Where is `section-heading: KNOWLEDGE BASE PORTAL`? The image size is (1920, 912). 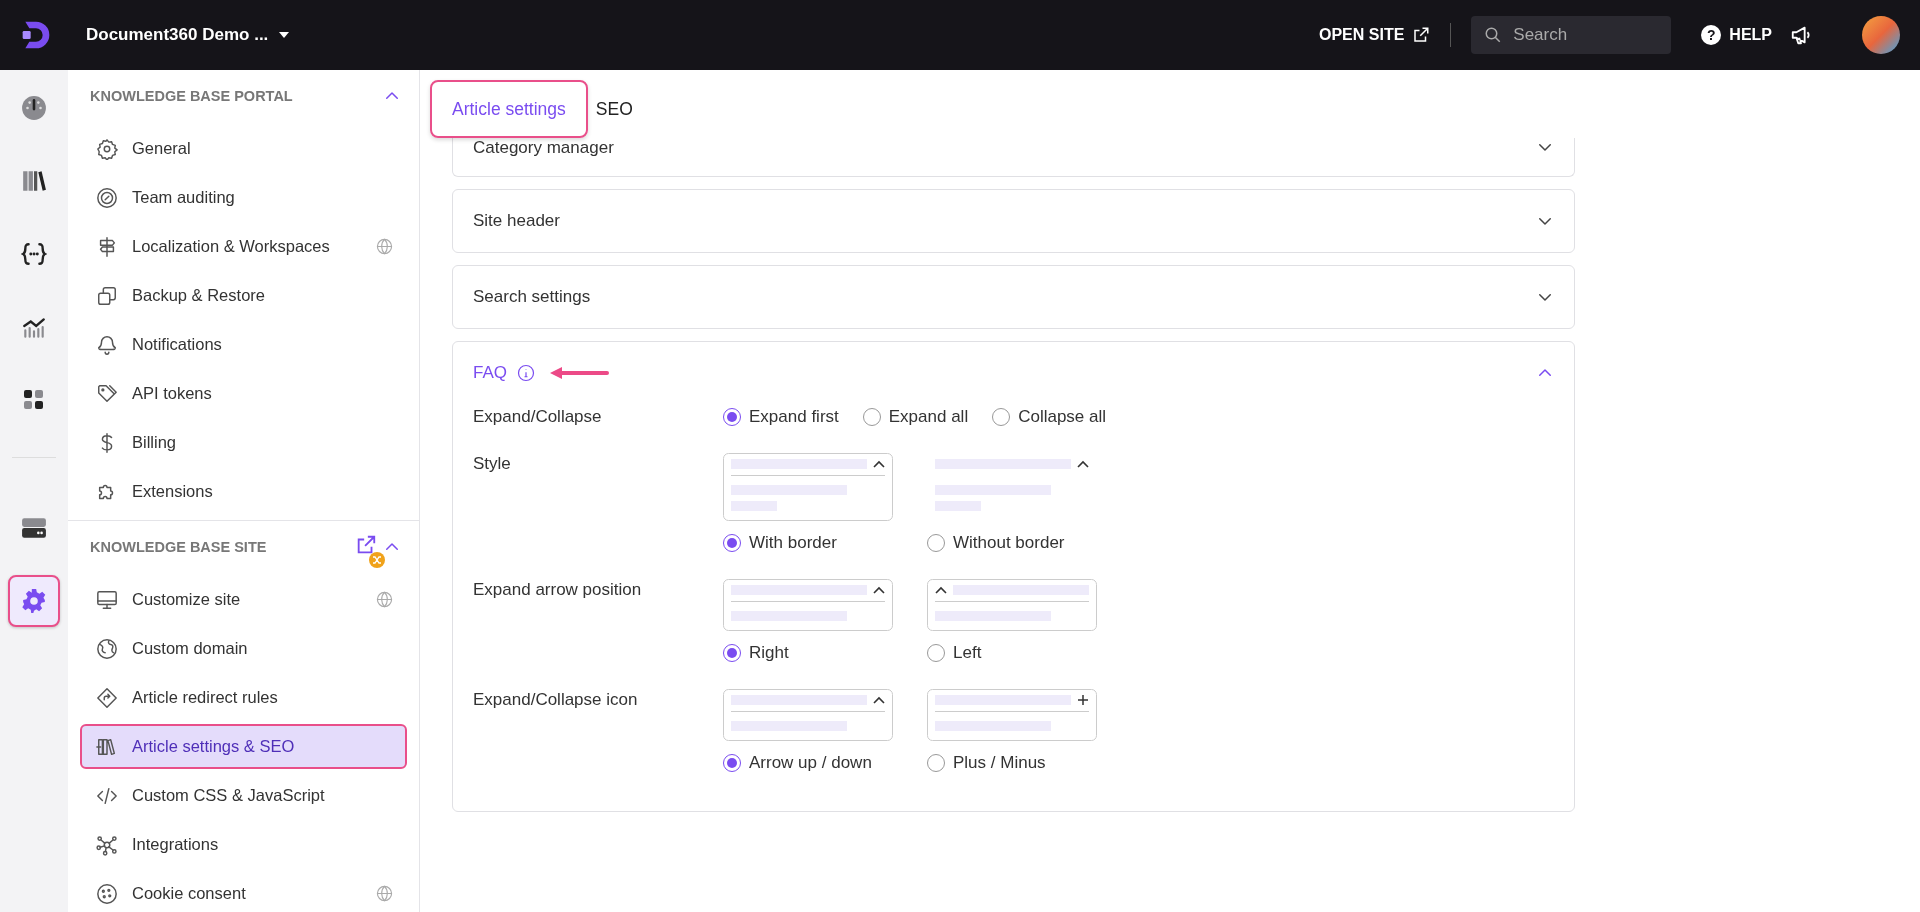 section-heading: KNOWLEDGE BASE PORTAL is located at coordinates (192, 96).